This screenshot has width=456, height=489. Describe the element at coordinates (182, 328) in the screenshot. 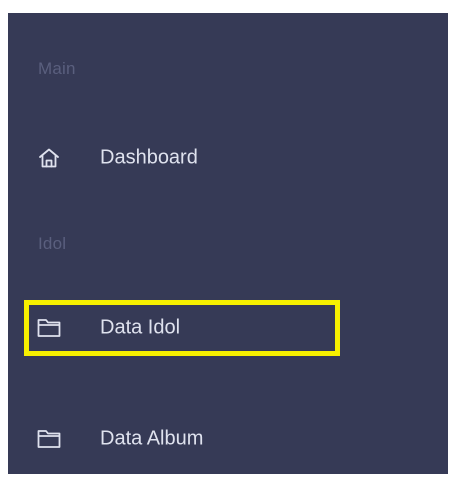

I see `sidebar-item-data-idol: Data Idol` at that location.